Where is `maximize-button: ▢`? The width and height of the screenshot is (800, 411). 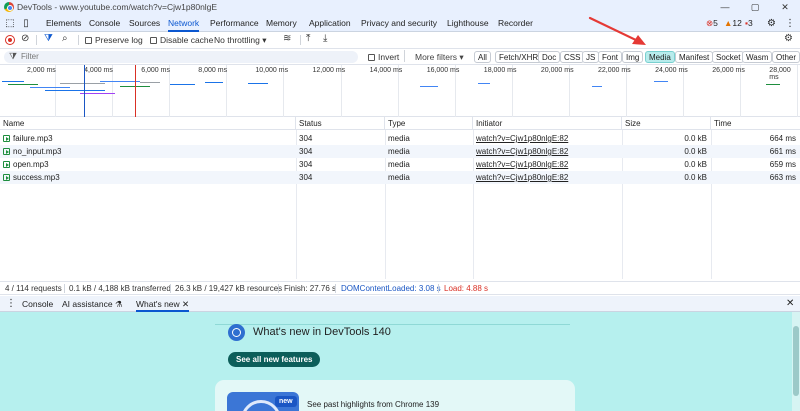 maximize-button: ▢ is located at coordinates (755, 7).